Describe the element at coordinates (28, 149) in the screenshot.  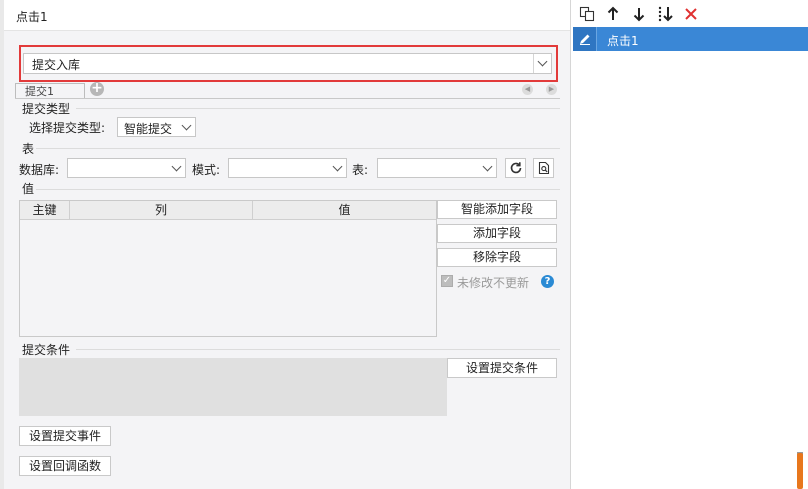
I see `table-section-label: 表` at that location.